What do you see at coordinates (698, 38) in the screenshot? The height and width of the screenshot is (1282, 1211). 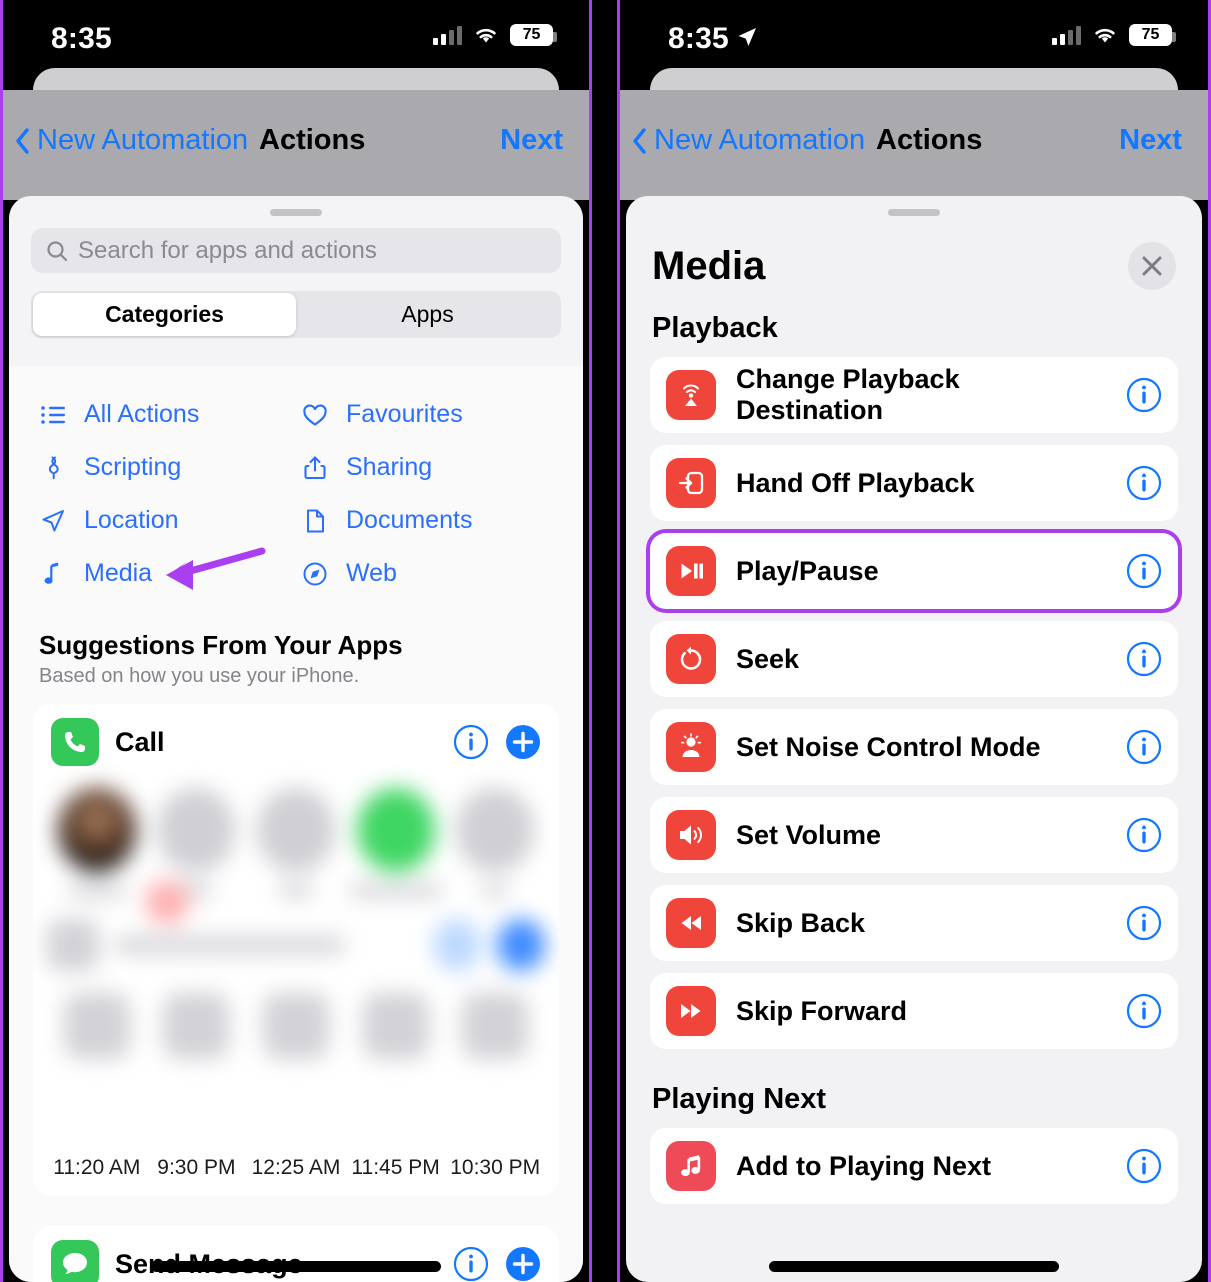 I see `status-time: 8:35` at bounding box center [698, 38].